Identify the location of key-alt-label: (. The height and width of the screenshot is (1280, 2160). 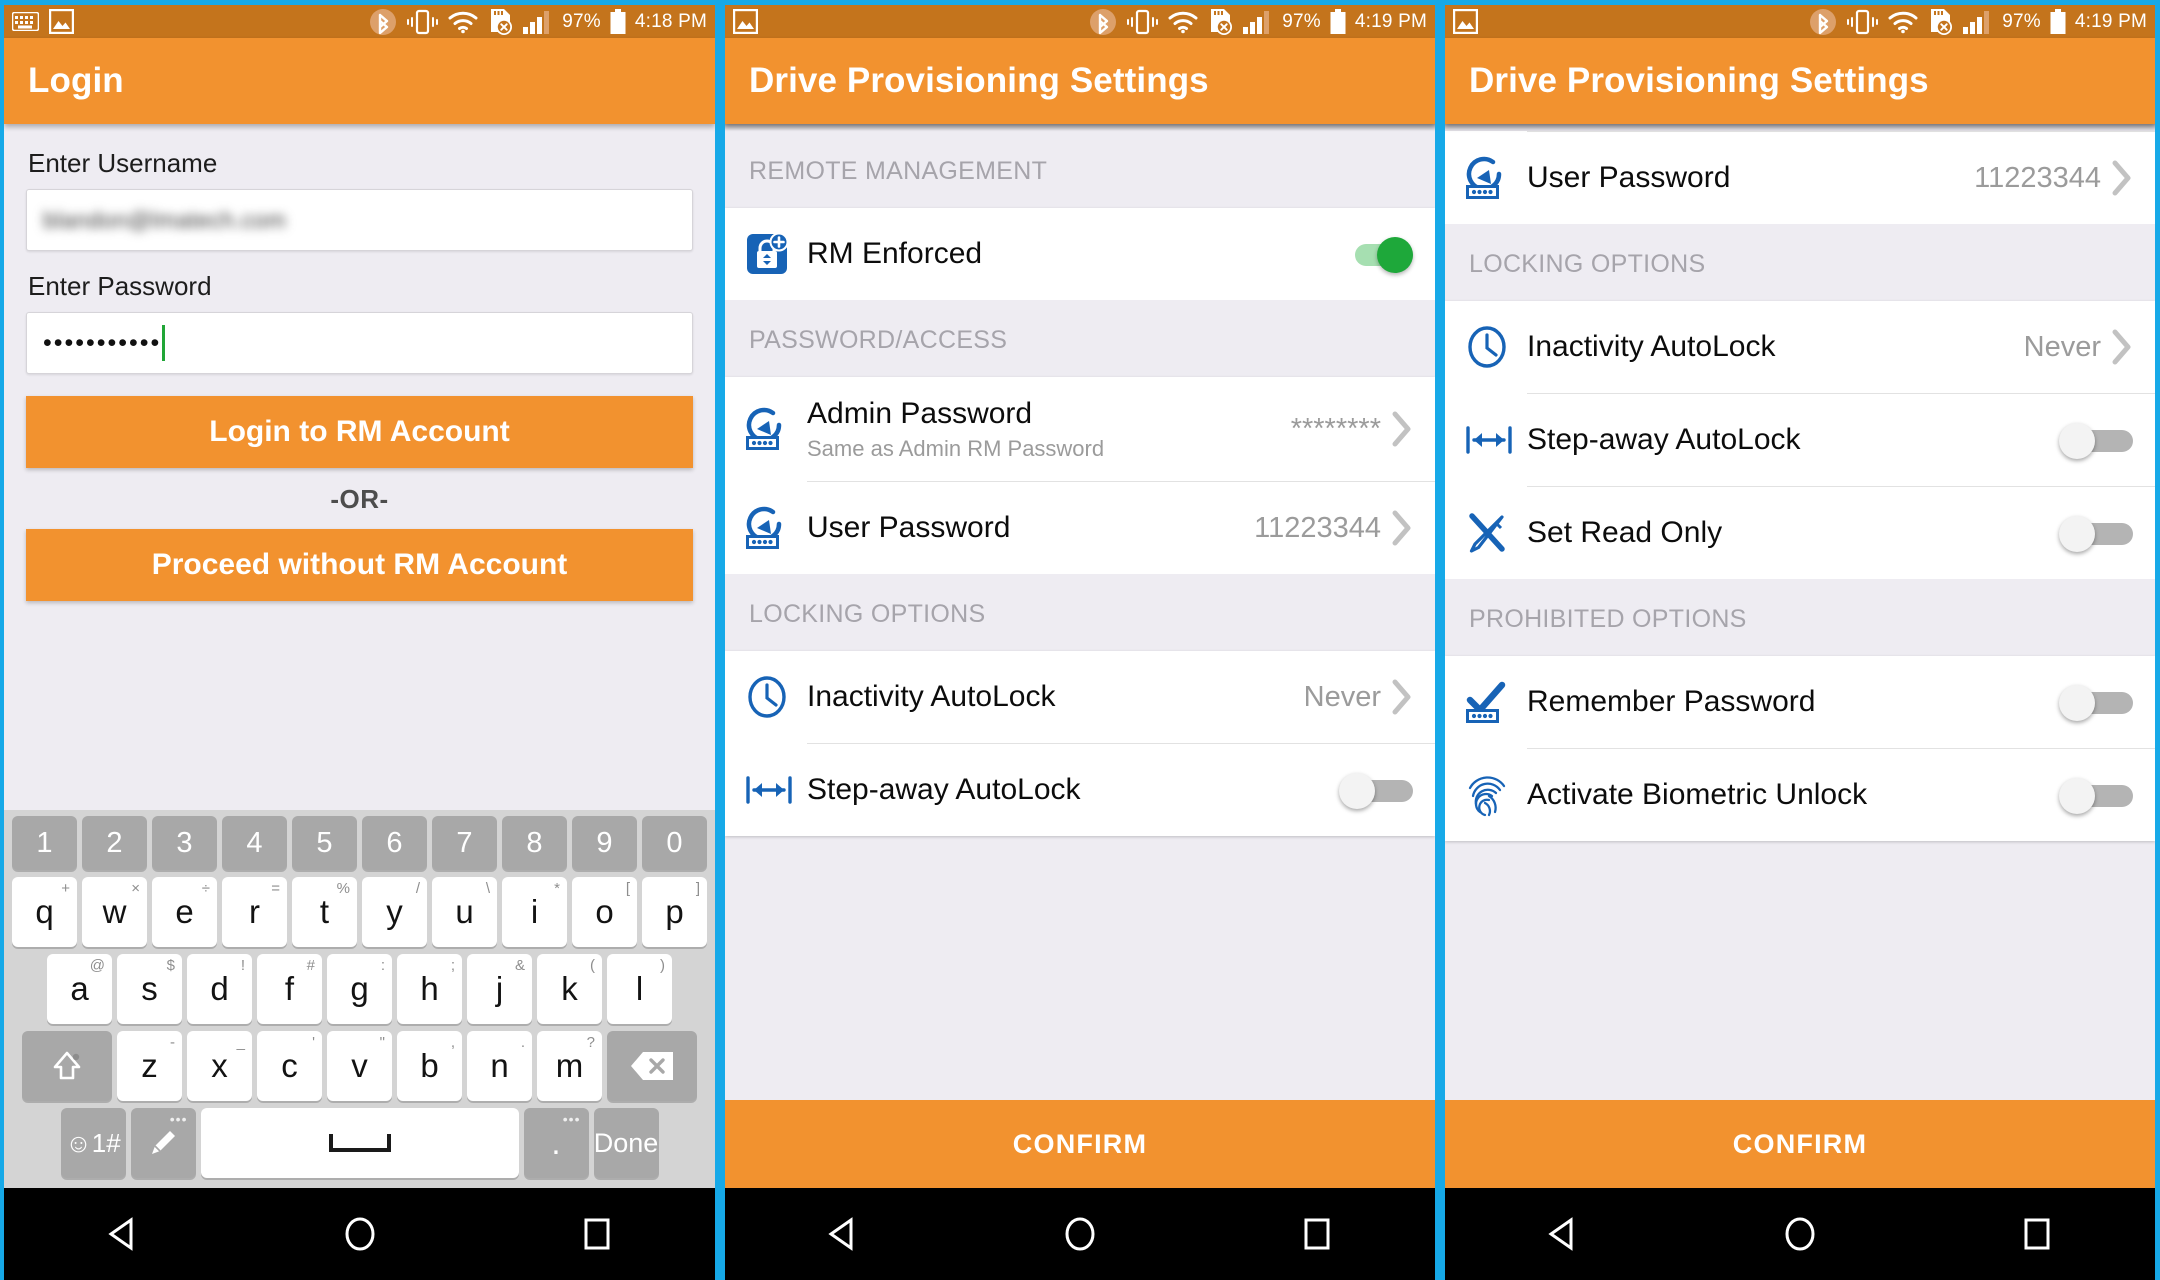
(592, 965).